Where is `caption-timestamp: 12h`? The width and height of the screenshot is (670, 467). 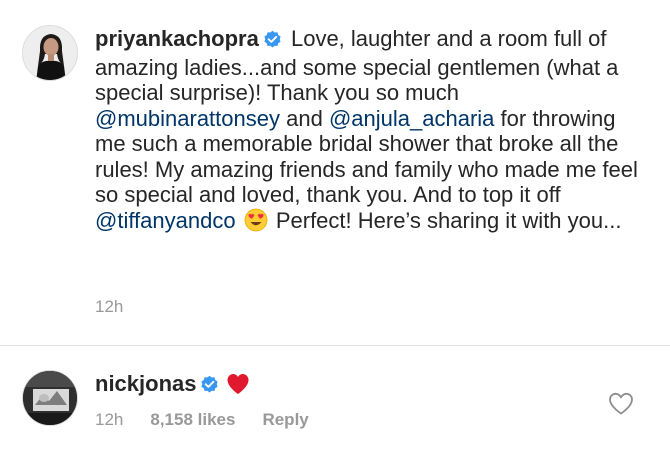
caption-timestamp: 12h is located at coordinates (109, 306).